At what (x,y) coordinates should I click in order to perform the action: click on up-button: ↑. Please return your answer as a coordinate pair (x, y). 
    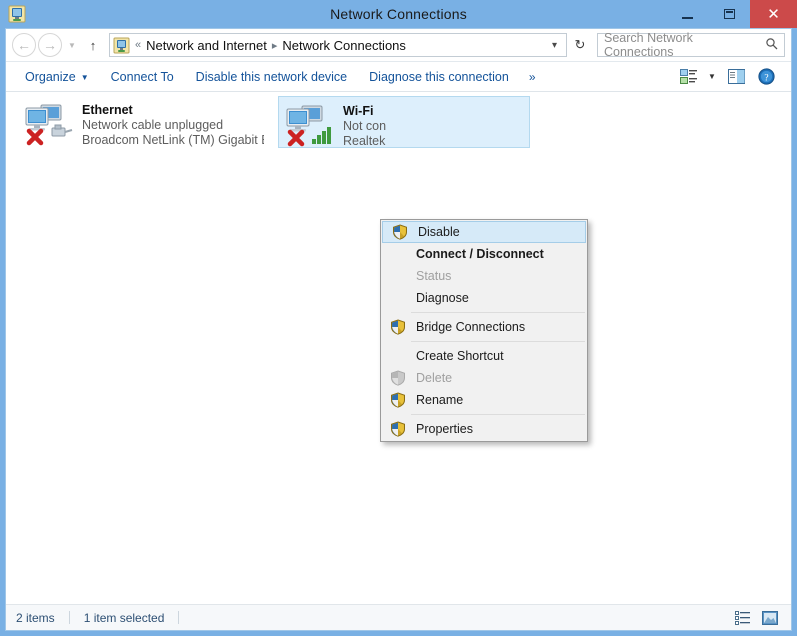
    Looking at the image, I should click on (93, 45).